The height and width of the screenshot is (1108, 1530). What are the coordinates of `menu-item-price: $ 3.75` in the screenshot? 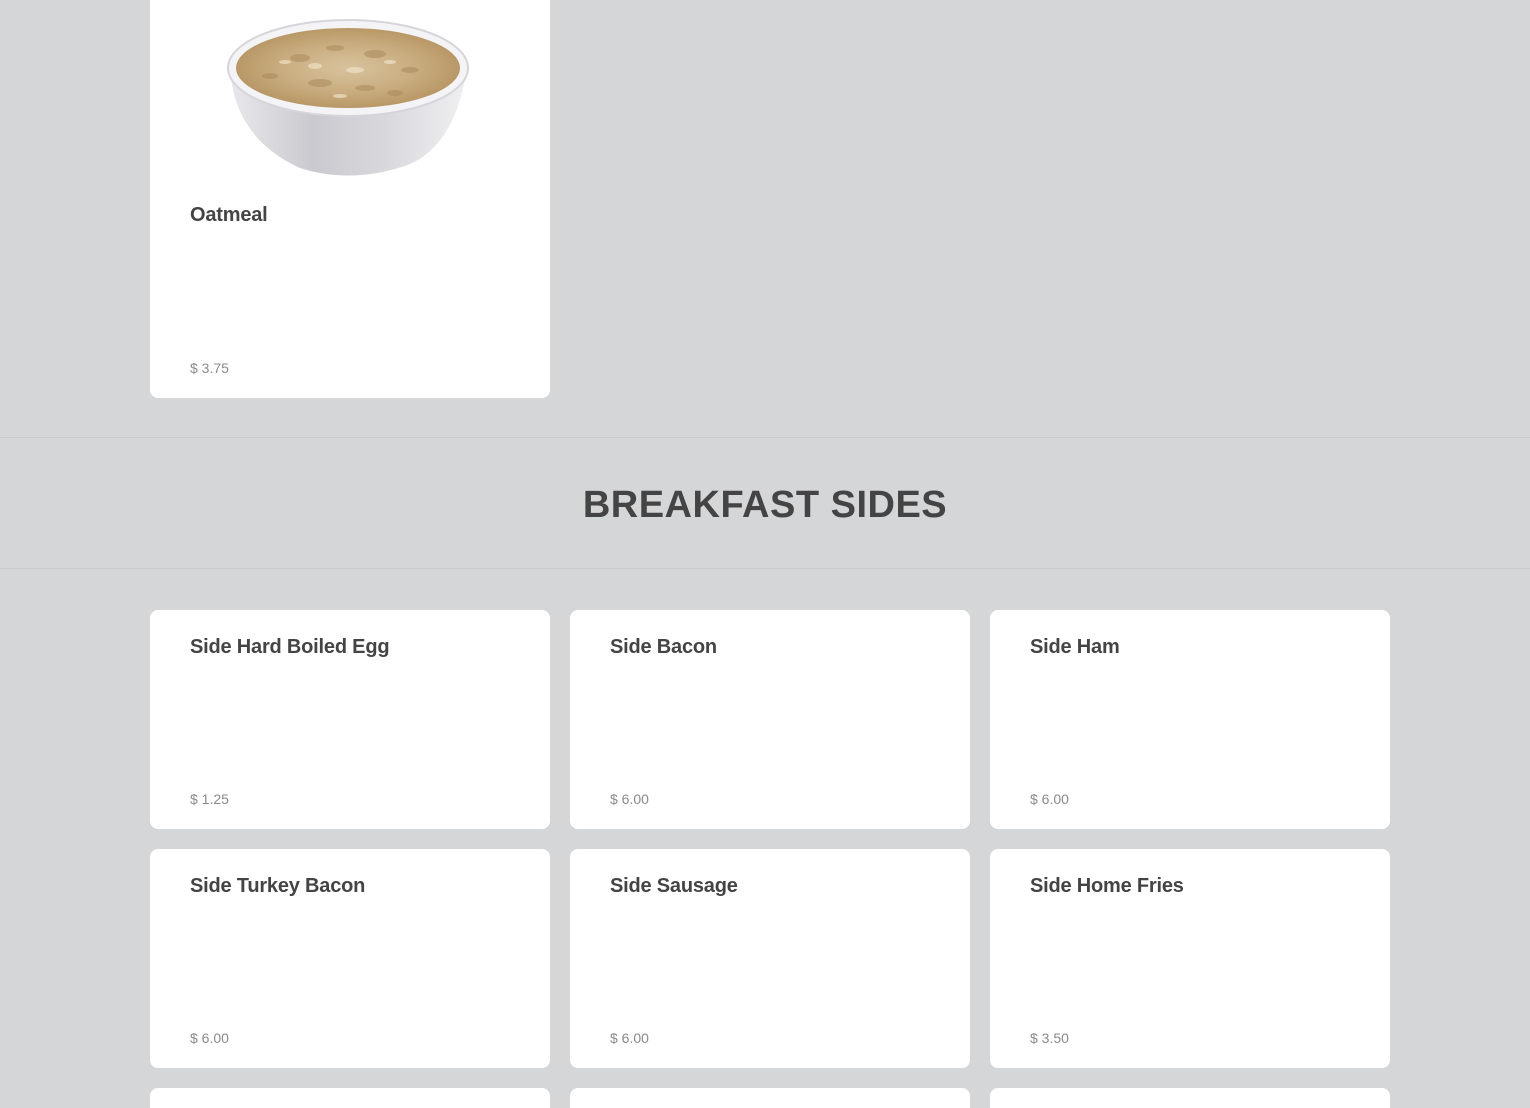 It's located at (209, 368).